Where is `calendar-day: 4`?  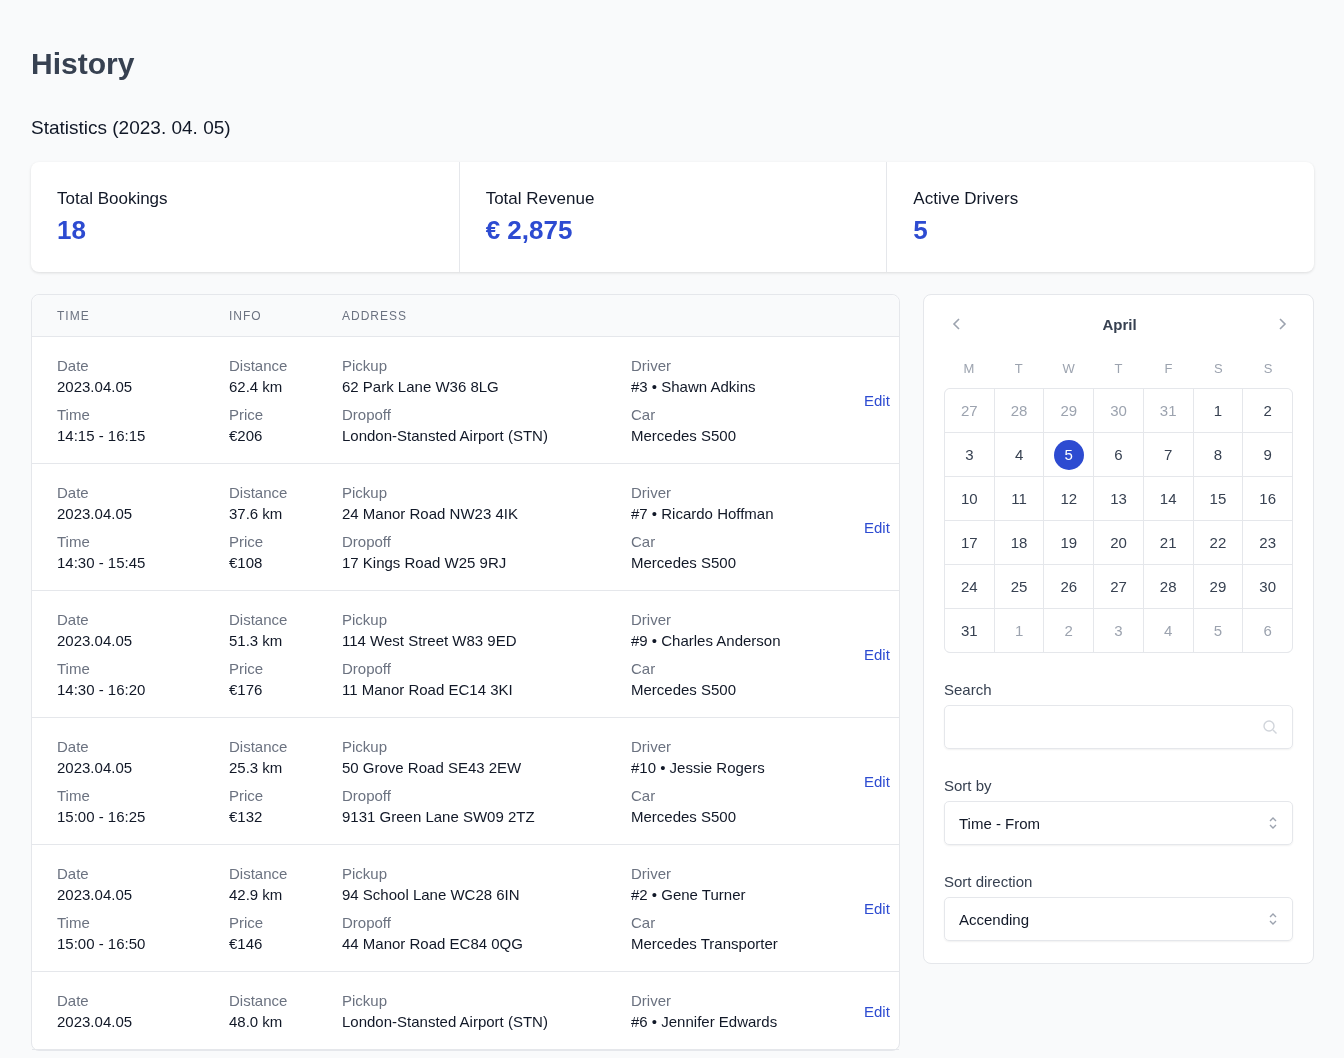
calendar-day: 4 is located at coordinates (1019, 454).